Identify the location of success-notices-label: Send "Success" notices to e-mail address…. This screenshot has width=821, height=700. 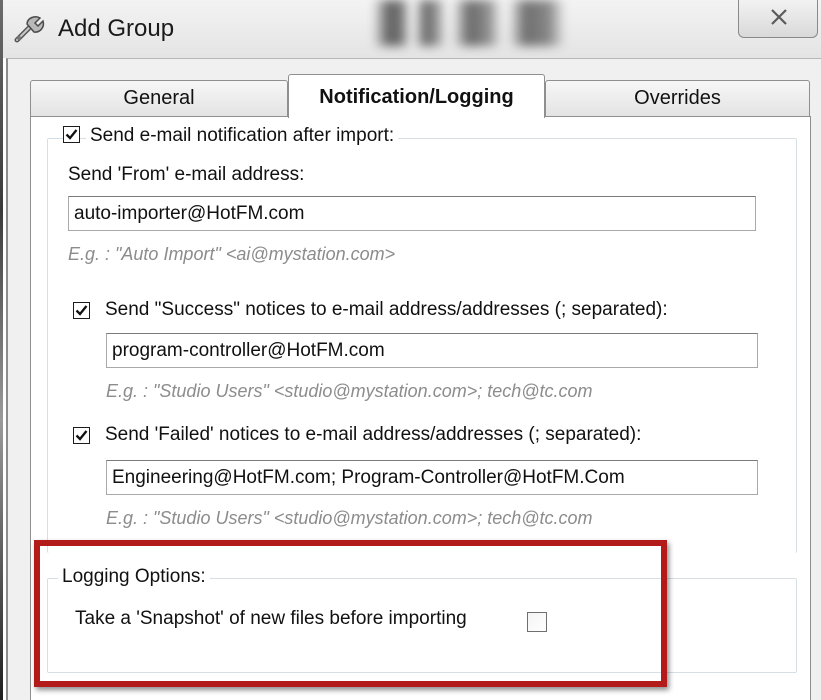
(386, 309).